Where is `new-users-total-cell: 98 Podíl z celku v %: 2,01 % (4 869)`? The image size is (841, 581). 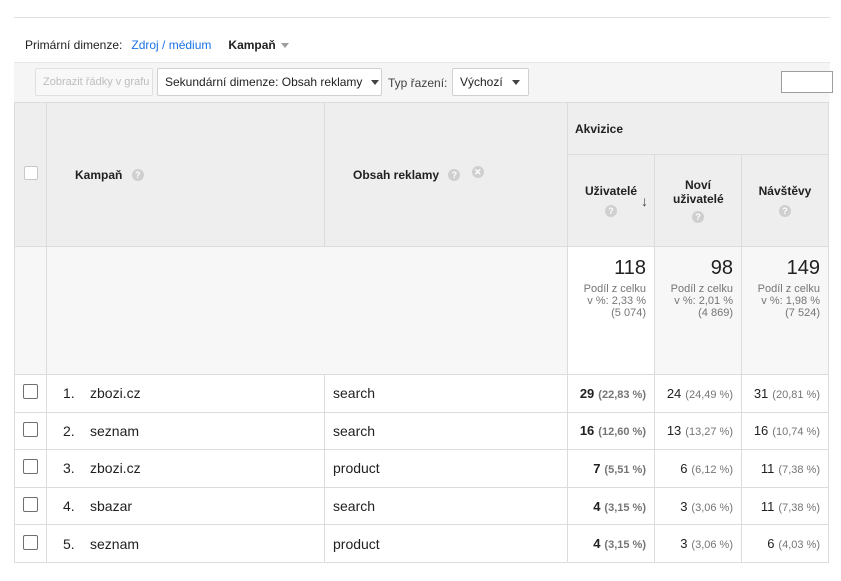 new-users-total-cell: 98 Podíl z celku v %: 2,01 % (4 869) is located at coordinates (698, 310).